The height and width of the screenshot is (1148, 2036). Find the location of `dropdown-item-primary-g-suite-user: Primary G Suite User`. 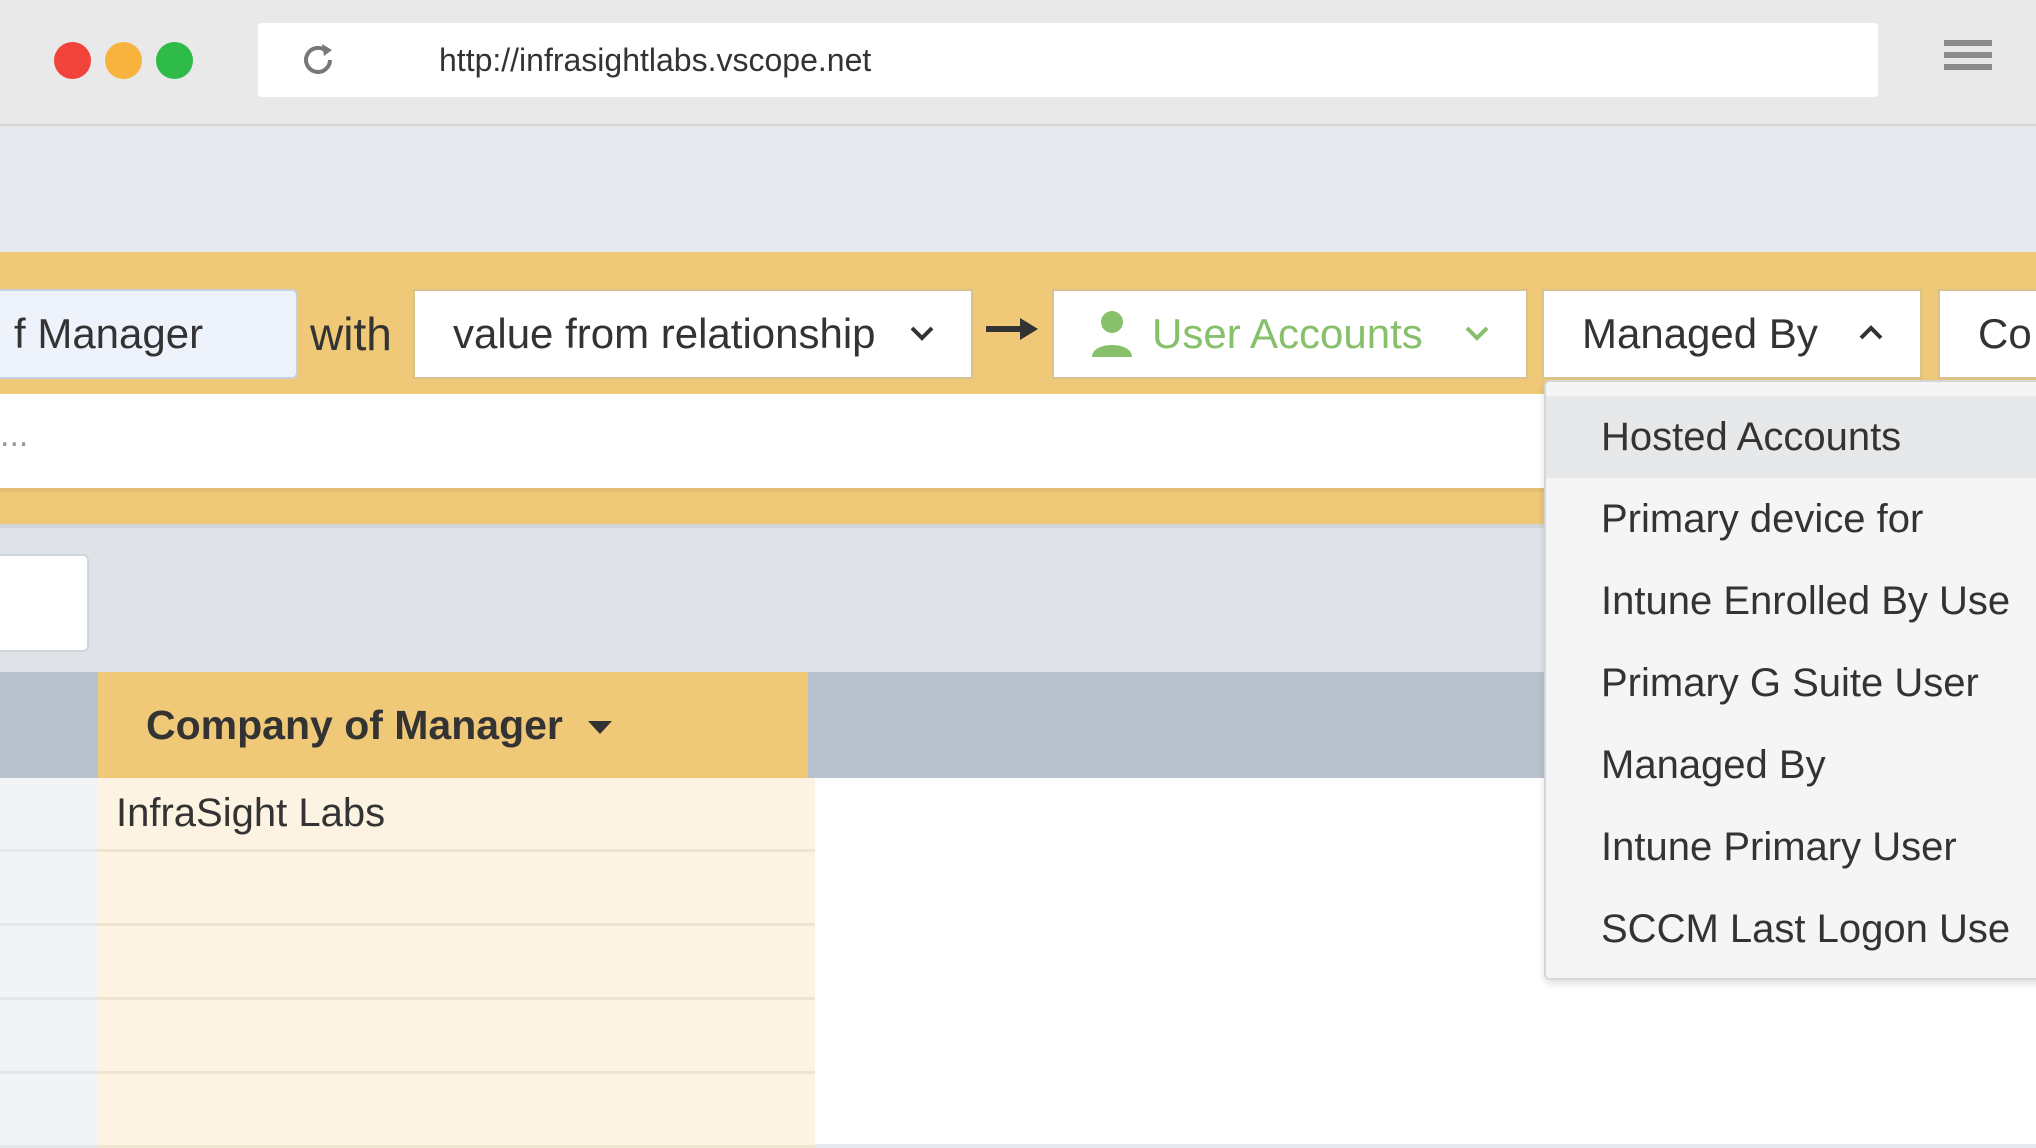

dropdown-item-primary-g-suite-user: Primary G Suite User is located at coordinates (1791, 683).